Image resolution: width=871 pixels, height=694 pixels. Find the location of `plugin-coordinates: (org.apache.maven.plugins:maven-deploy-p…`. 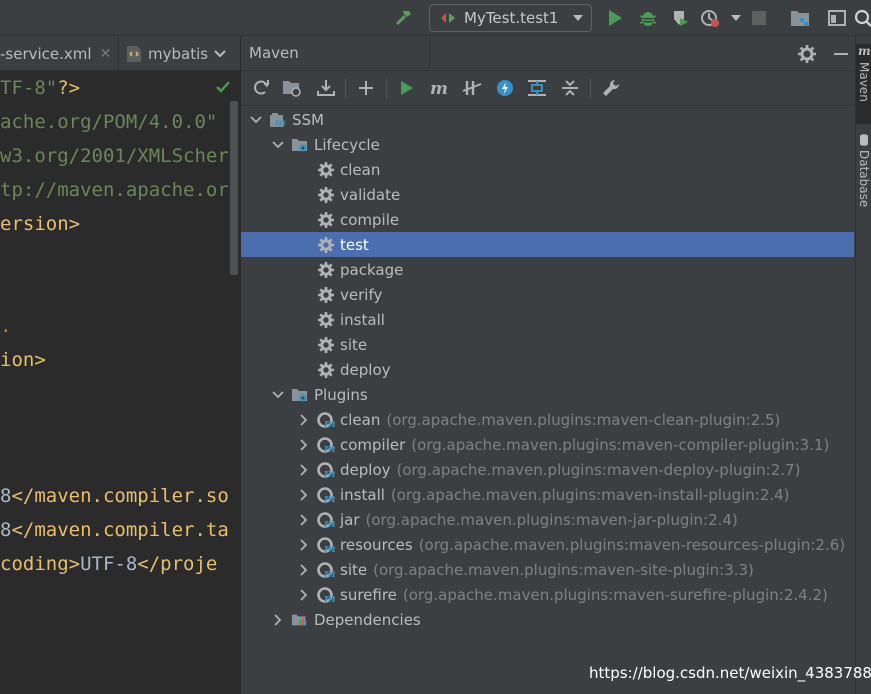

plugin-coordinates: (org.apache.maven.plugins:maven-deploy-p… is located at coordinates (598, 469).